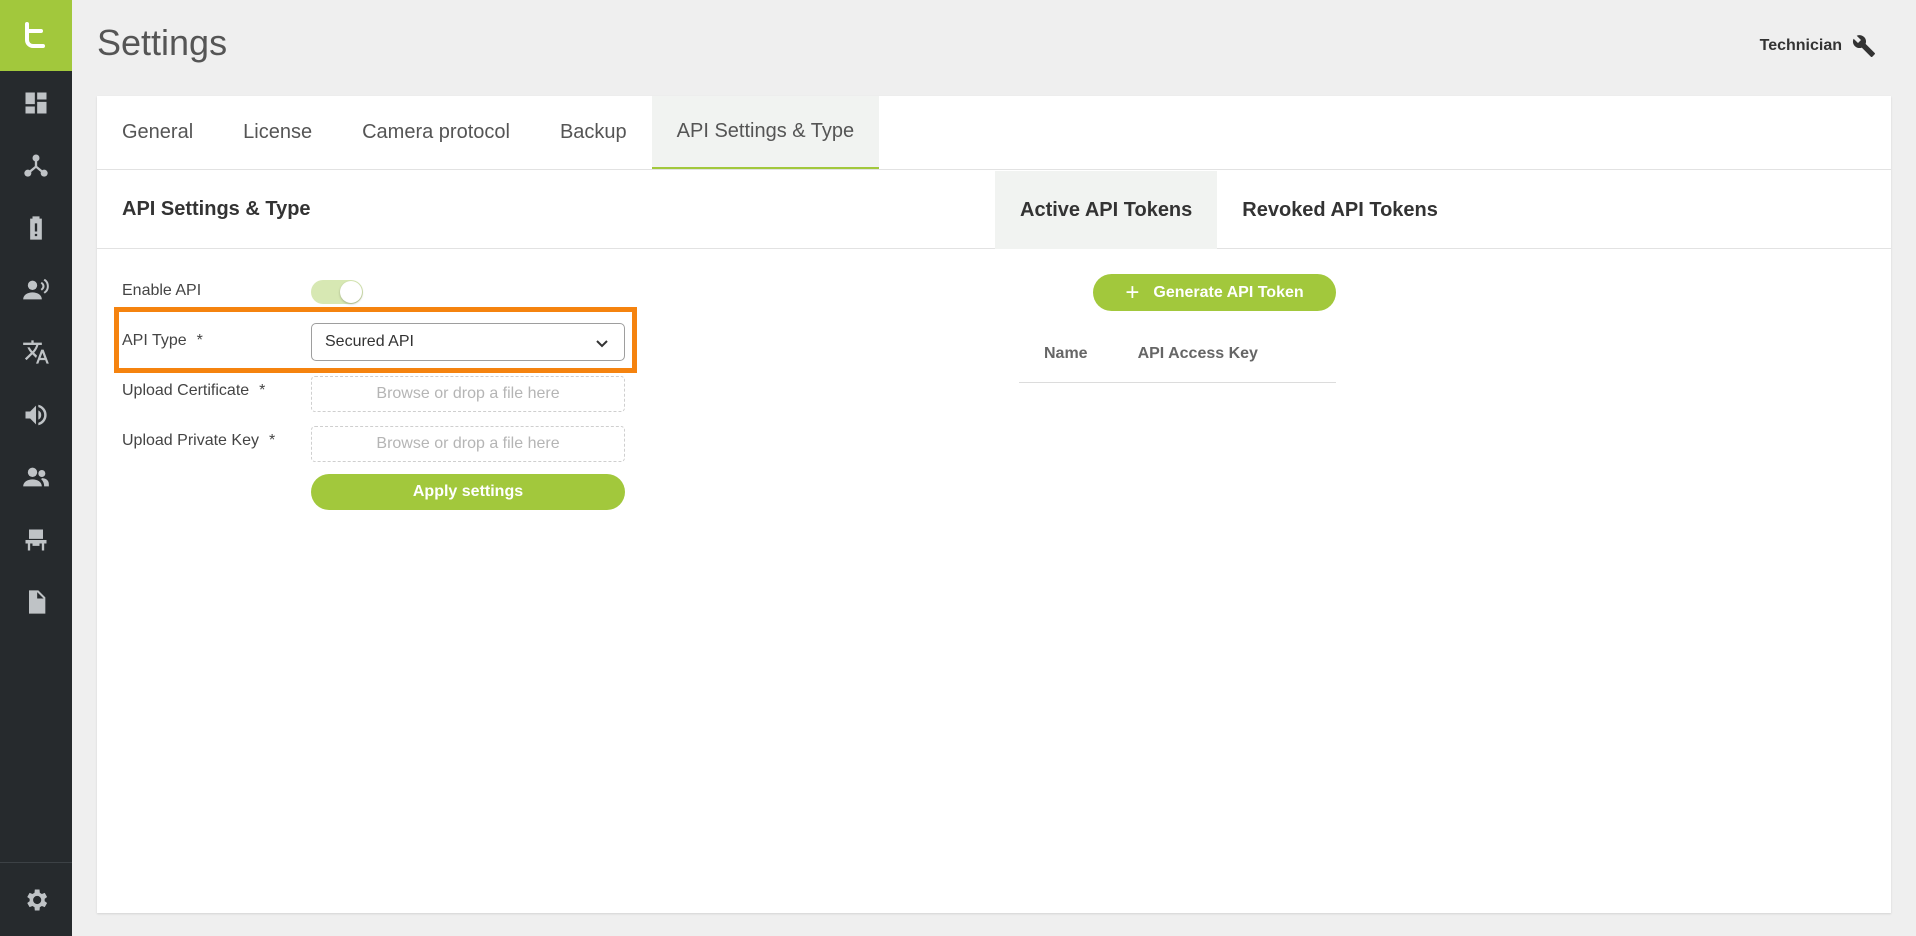 This screenshot has height=936, width=1916. I want to click on tab-camera-protocol: Camera protocol, so click(436, 132).